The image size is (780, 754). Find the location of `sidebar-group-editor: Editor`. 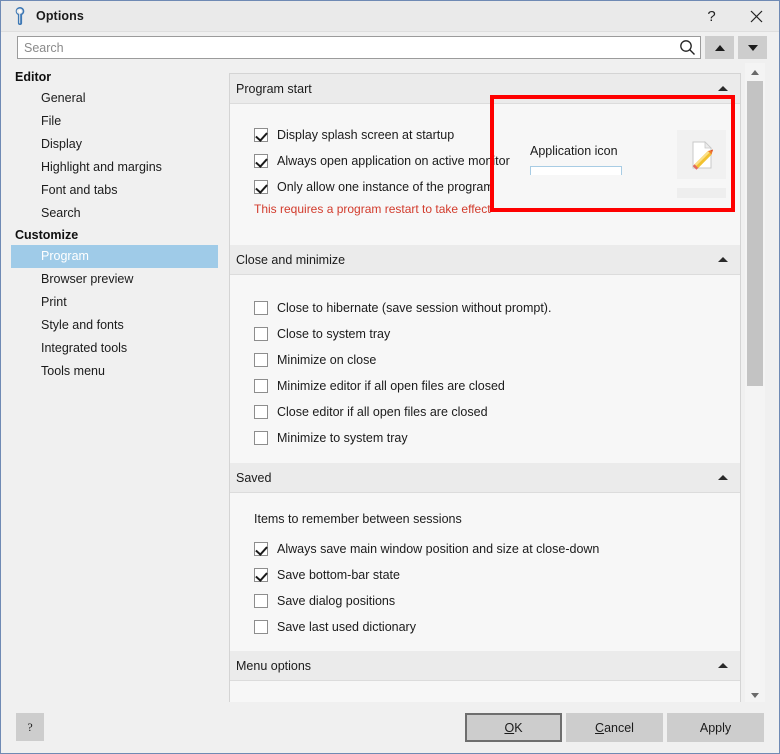

sidebar-group-editor: Editor is located at coordinates (33, 77).